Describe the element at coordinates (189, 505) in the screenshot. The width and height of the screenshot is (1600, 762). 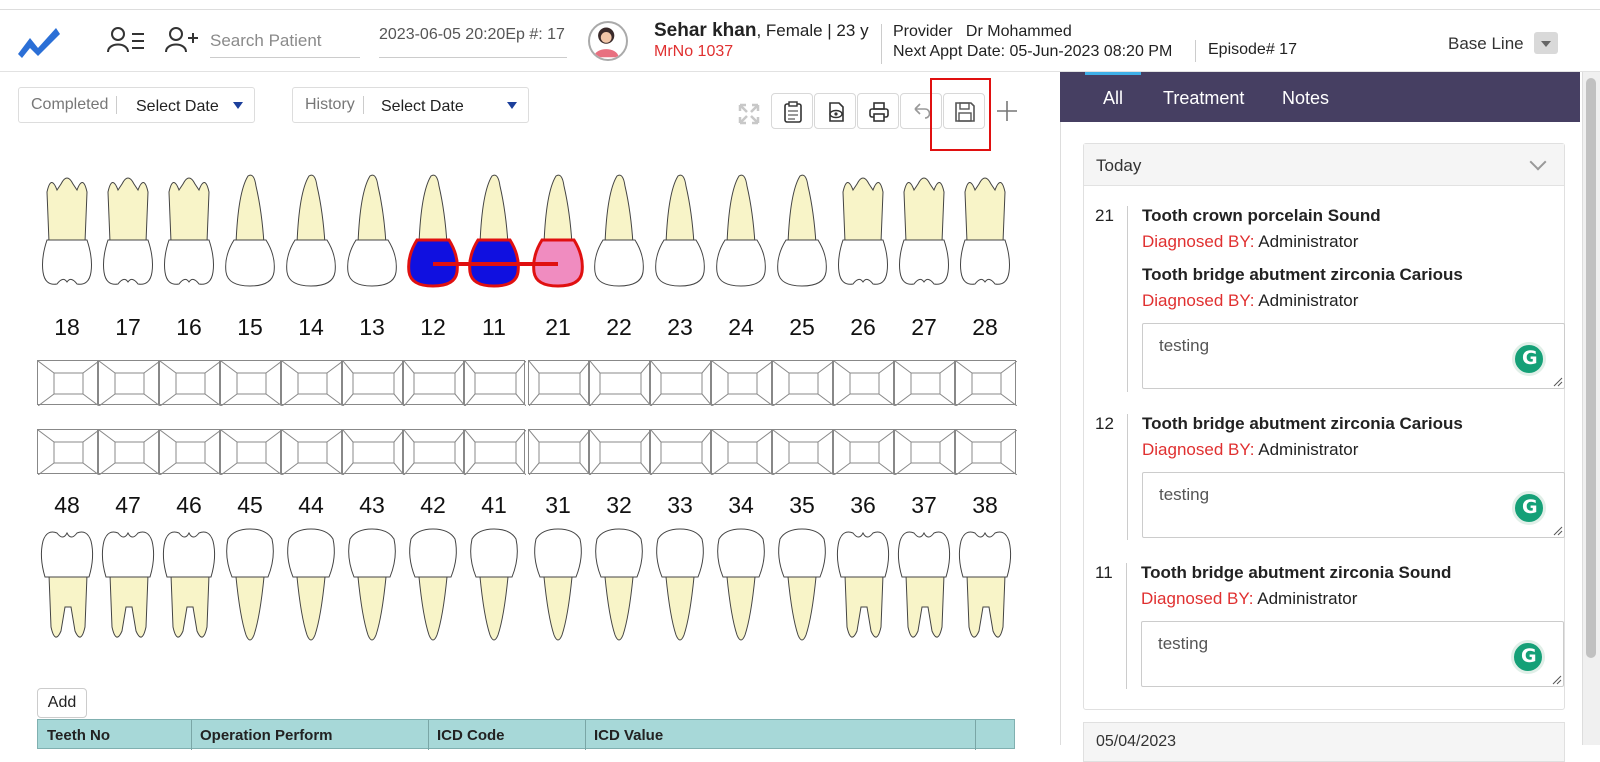
I see `tooth-number: 46` at that location.